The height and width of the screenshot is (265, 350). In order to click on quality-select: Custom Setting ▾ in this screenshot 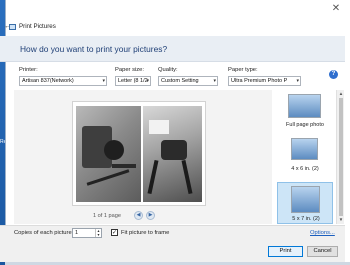, I will do `click(188, 81)`.